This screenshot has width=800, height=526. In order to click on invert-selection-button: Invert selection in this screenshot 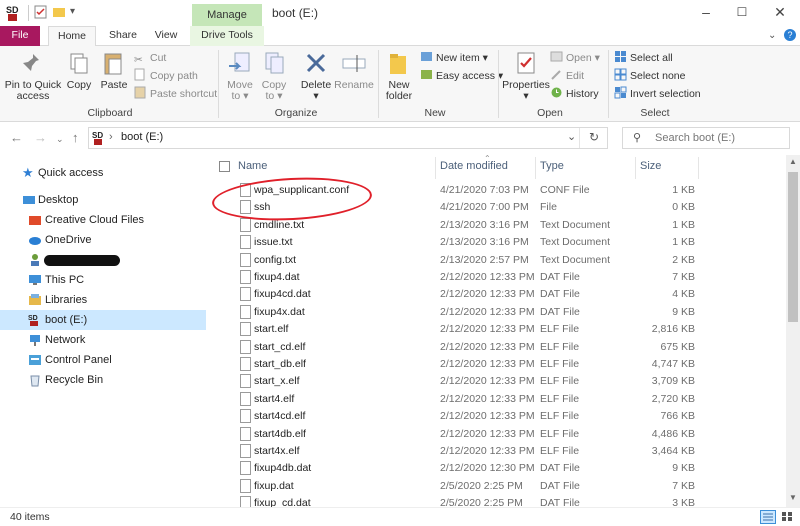, I will do `click(657, 94)`.